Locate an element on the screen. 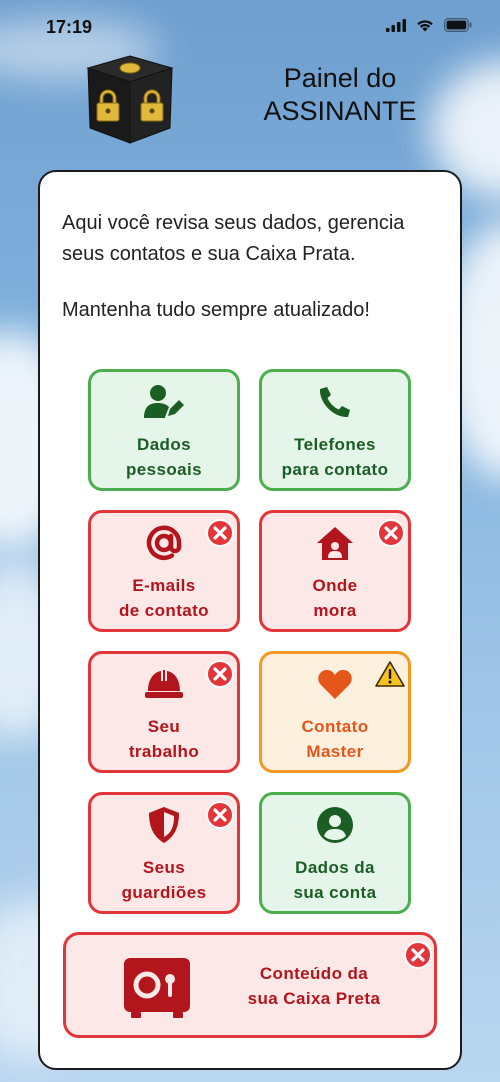 Image resolution: width=500 pixels, height=1082 pixels. wifi-icon is located at coordinates (425, 25).